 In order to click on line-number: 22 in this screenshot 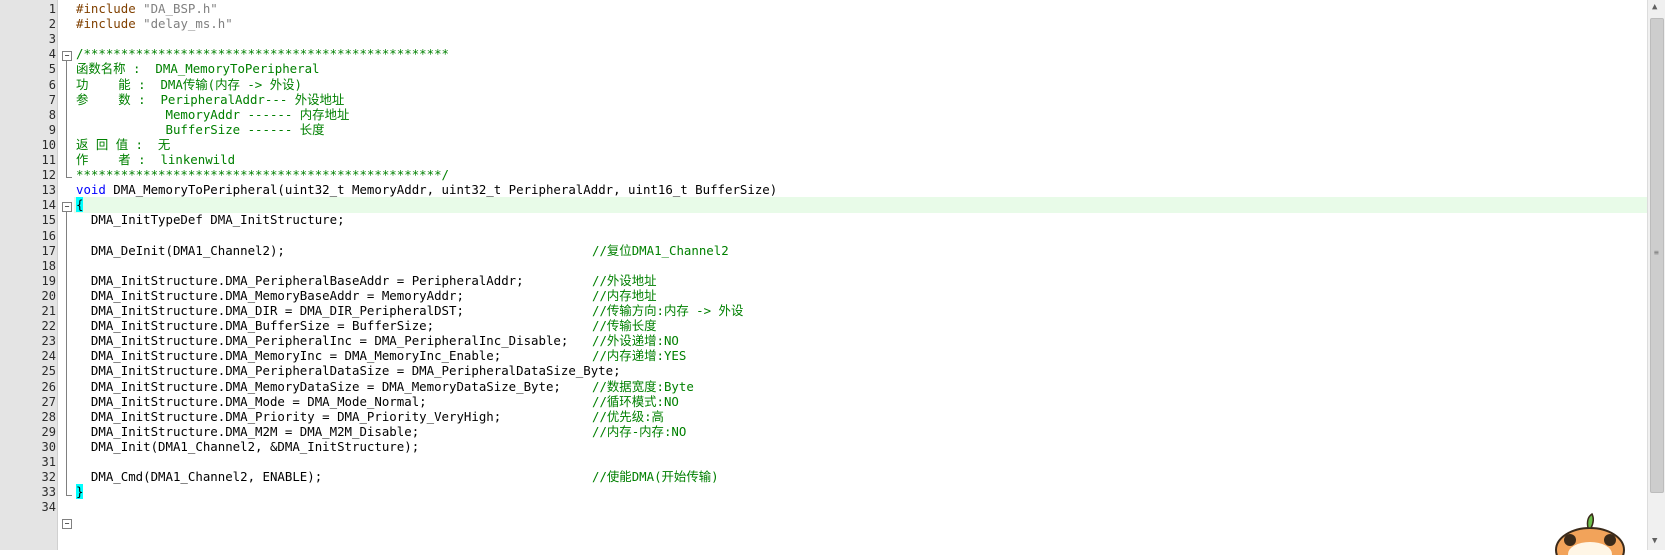, I will do `click(48, 326)`.